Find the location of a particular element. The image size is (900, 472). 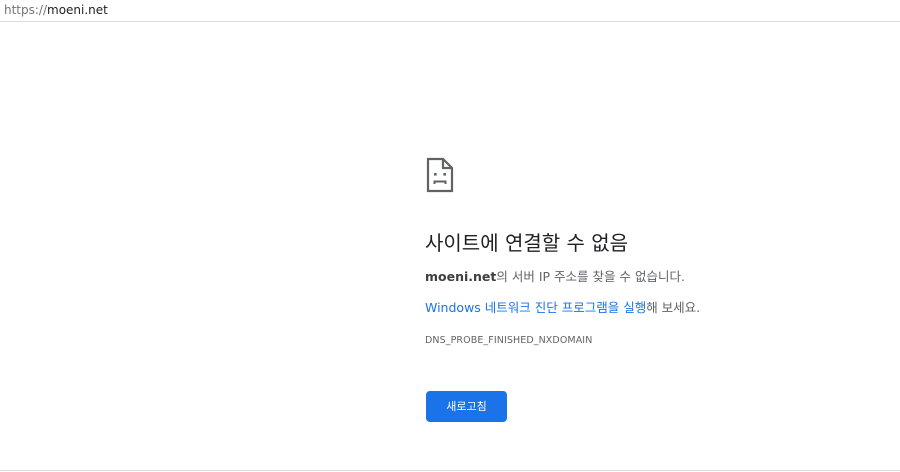

diagnostics-suffix: 해 보세요. is located at coordinates (673, 307).